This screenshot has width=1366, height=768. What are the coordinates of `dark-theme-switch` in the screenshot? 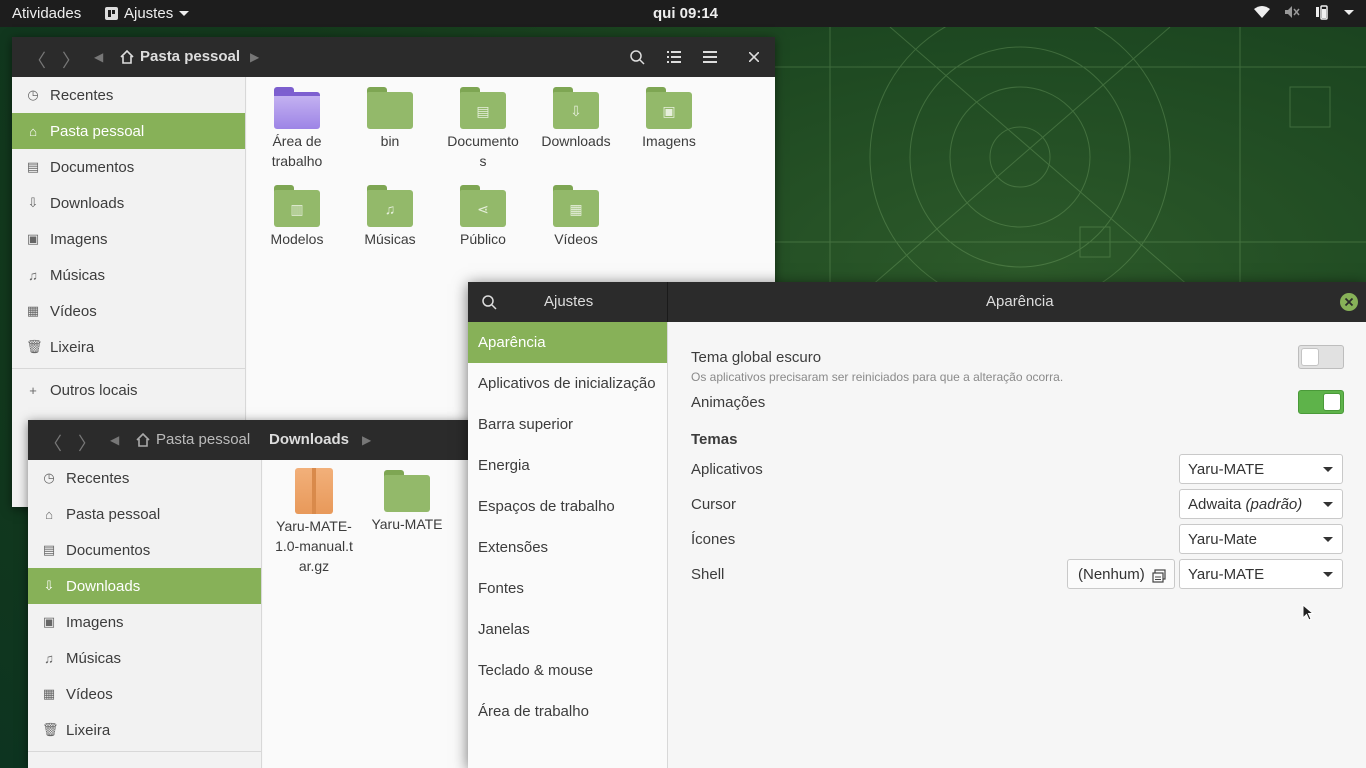 It's located at (1321, 357).